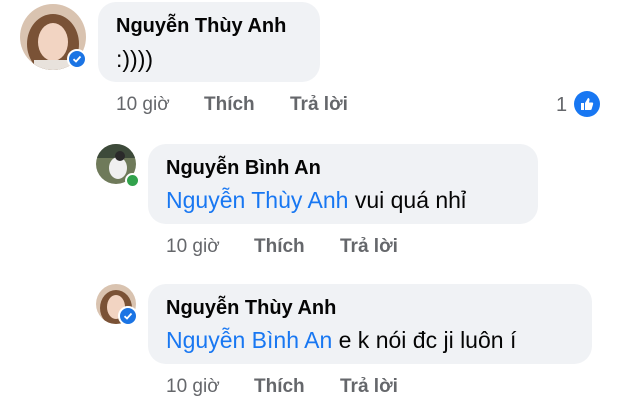  I want to click on comment-bubble: Nguyễn Thùy Anh :)))), so click(209, 42).